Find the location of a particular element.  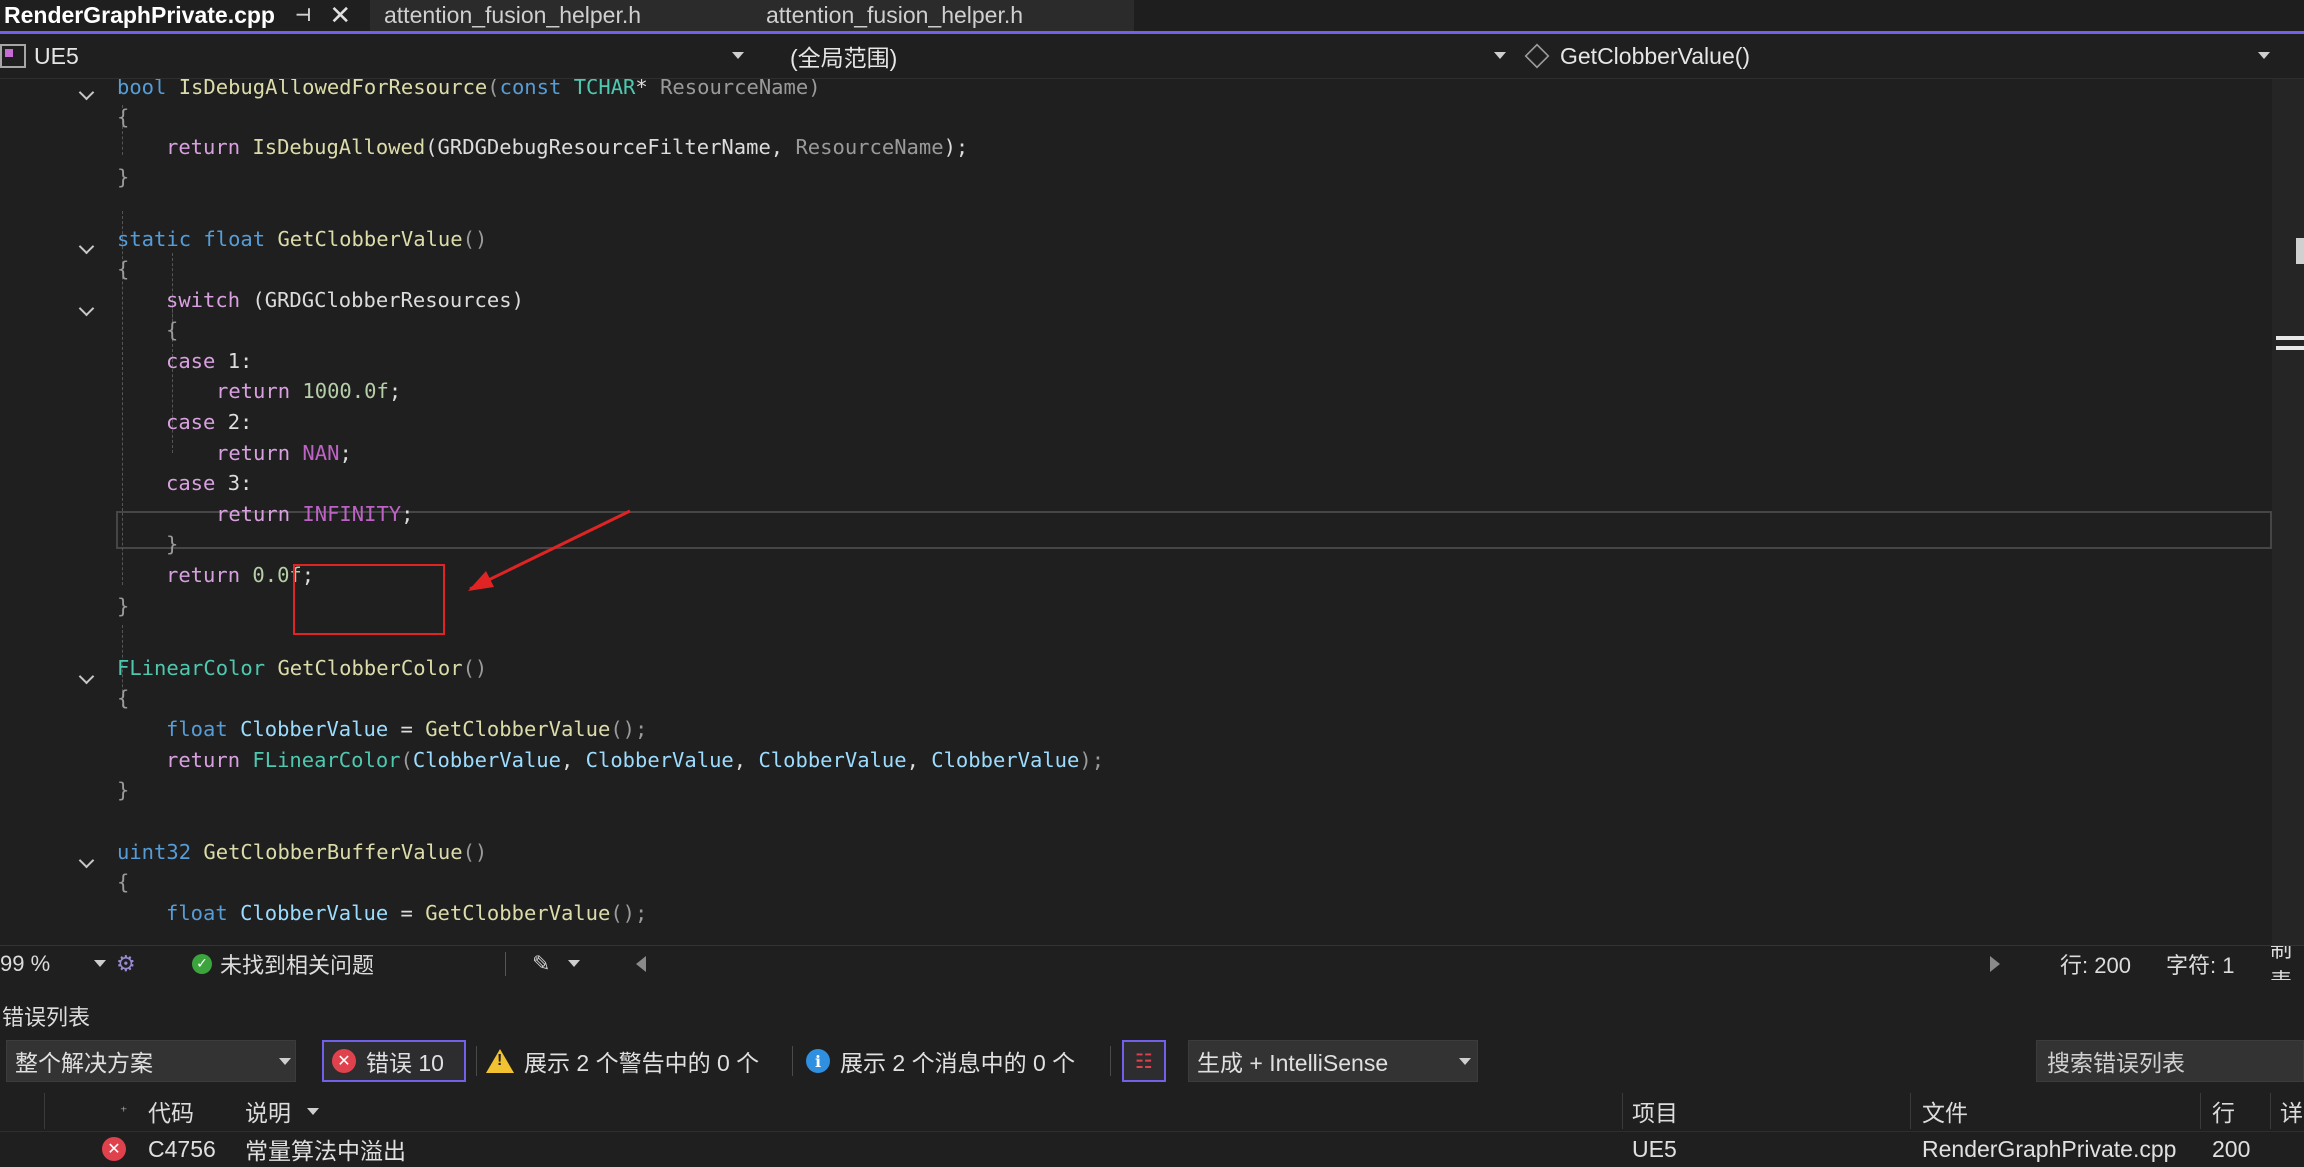

member-label: GetClobberValue() is located at coordinates (1655, 55).